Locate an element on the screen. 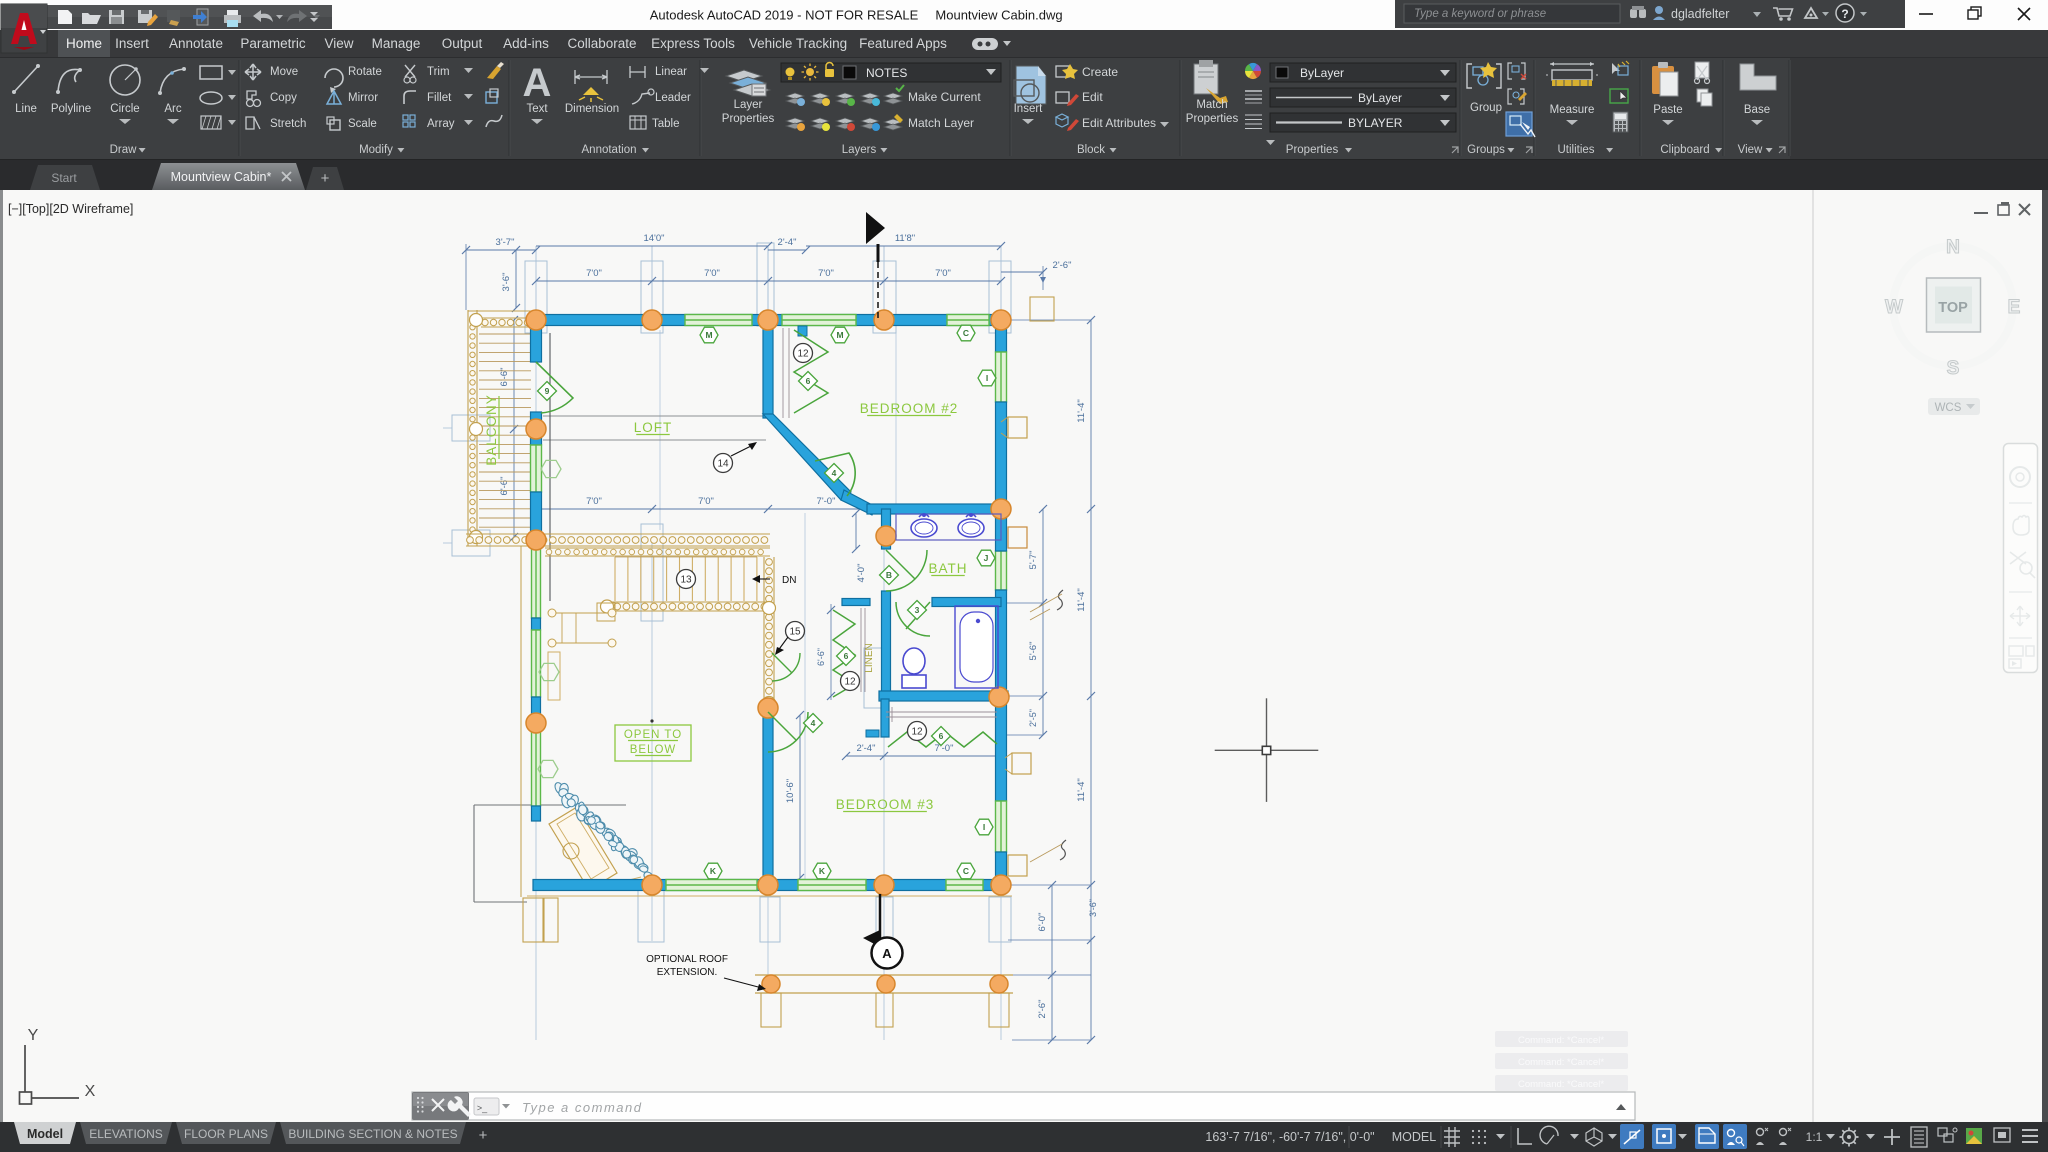 The height and width of the screenshot is (1152, 2048). svg-text: Base is located at coordinates (1757, 110).